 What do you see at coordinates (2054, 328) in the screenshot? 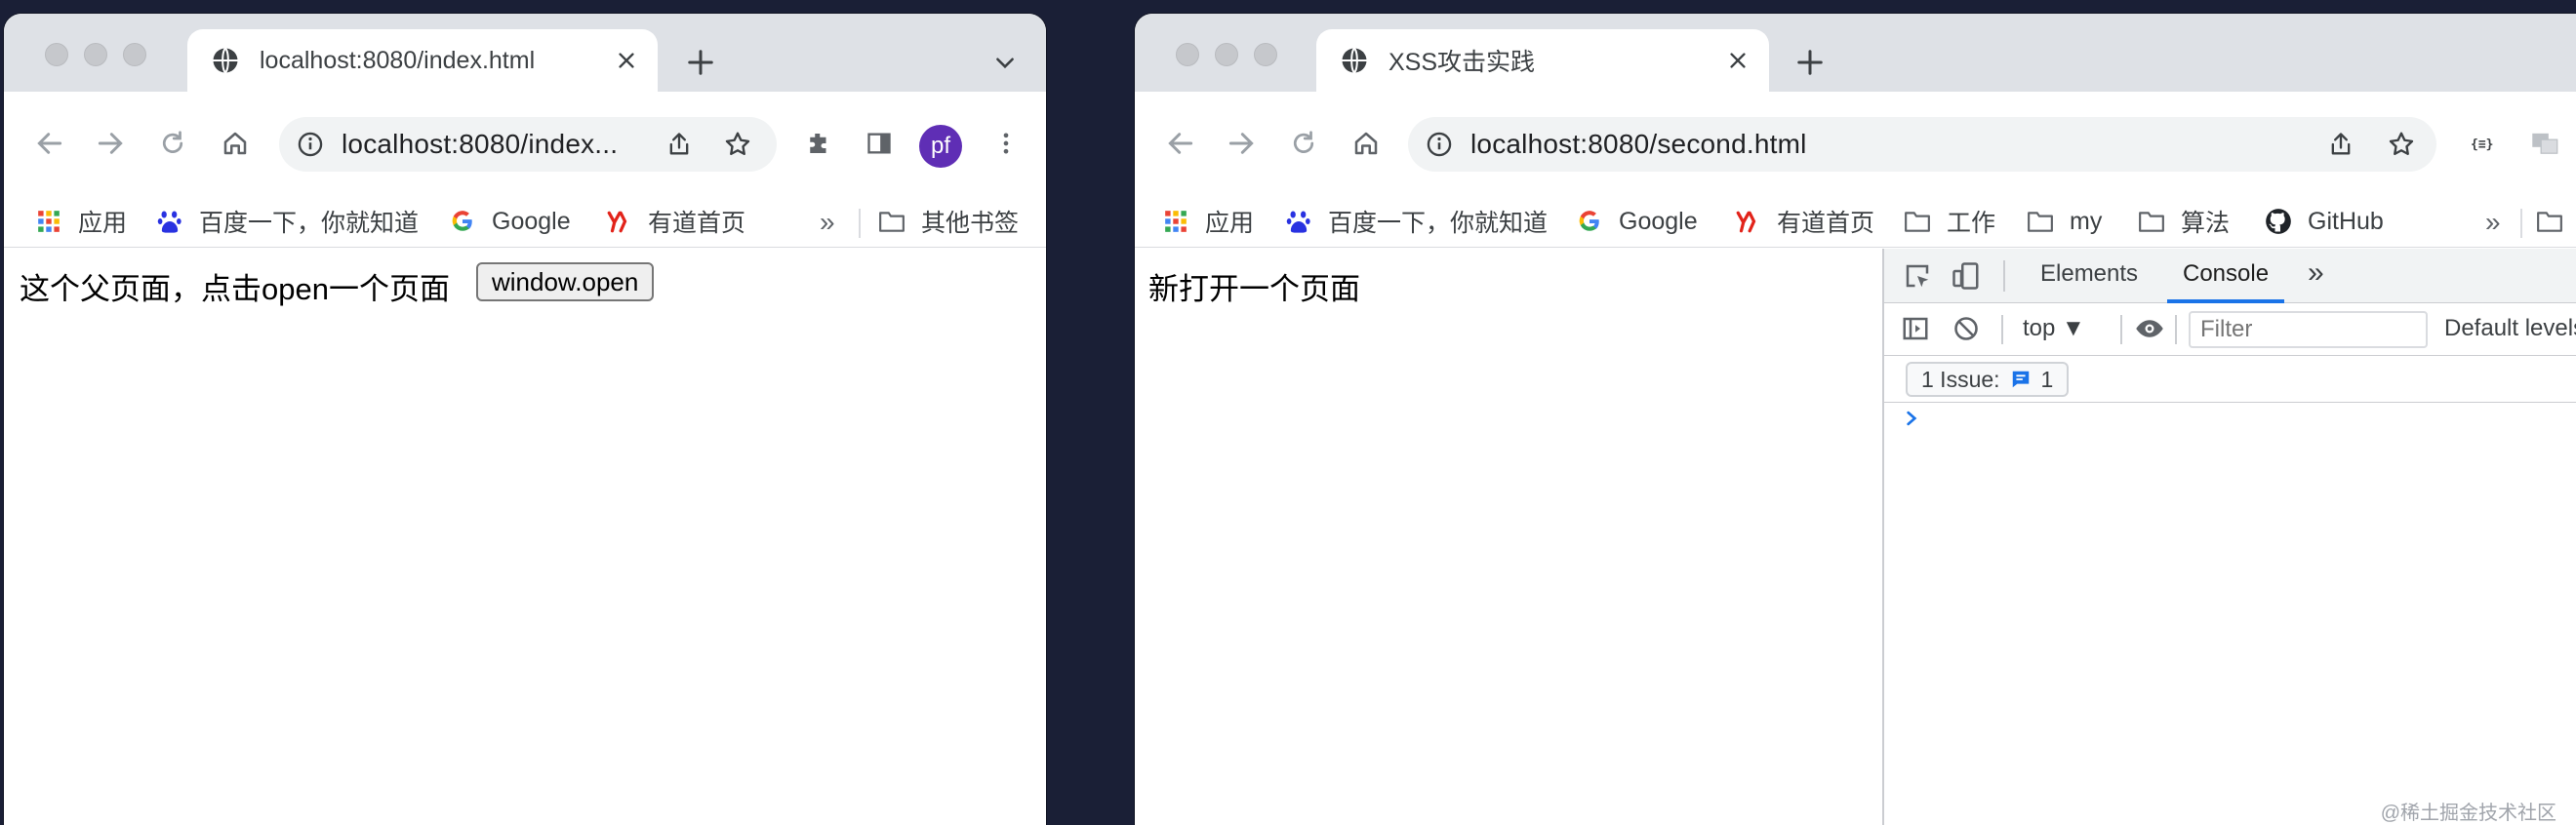
I see `js-context-select: top ▼` at bounding box center [2054, 328].